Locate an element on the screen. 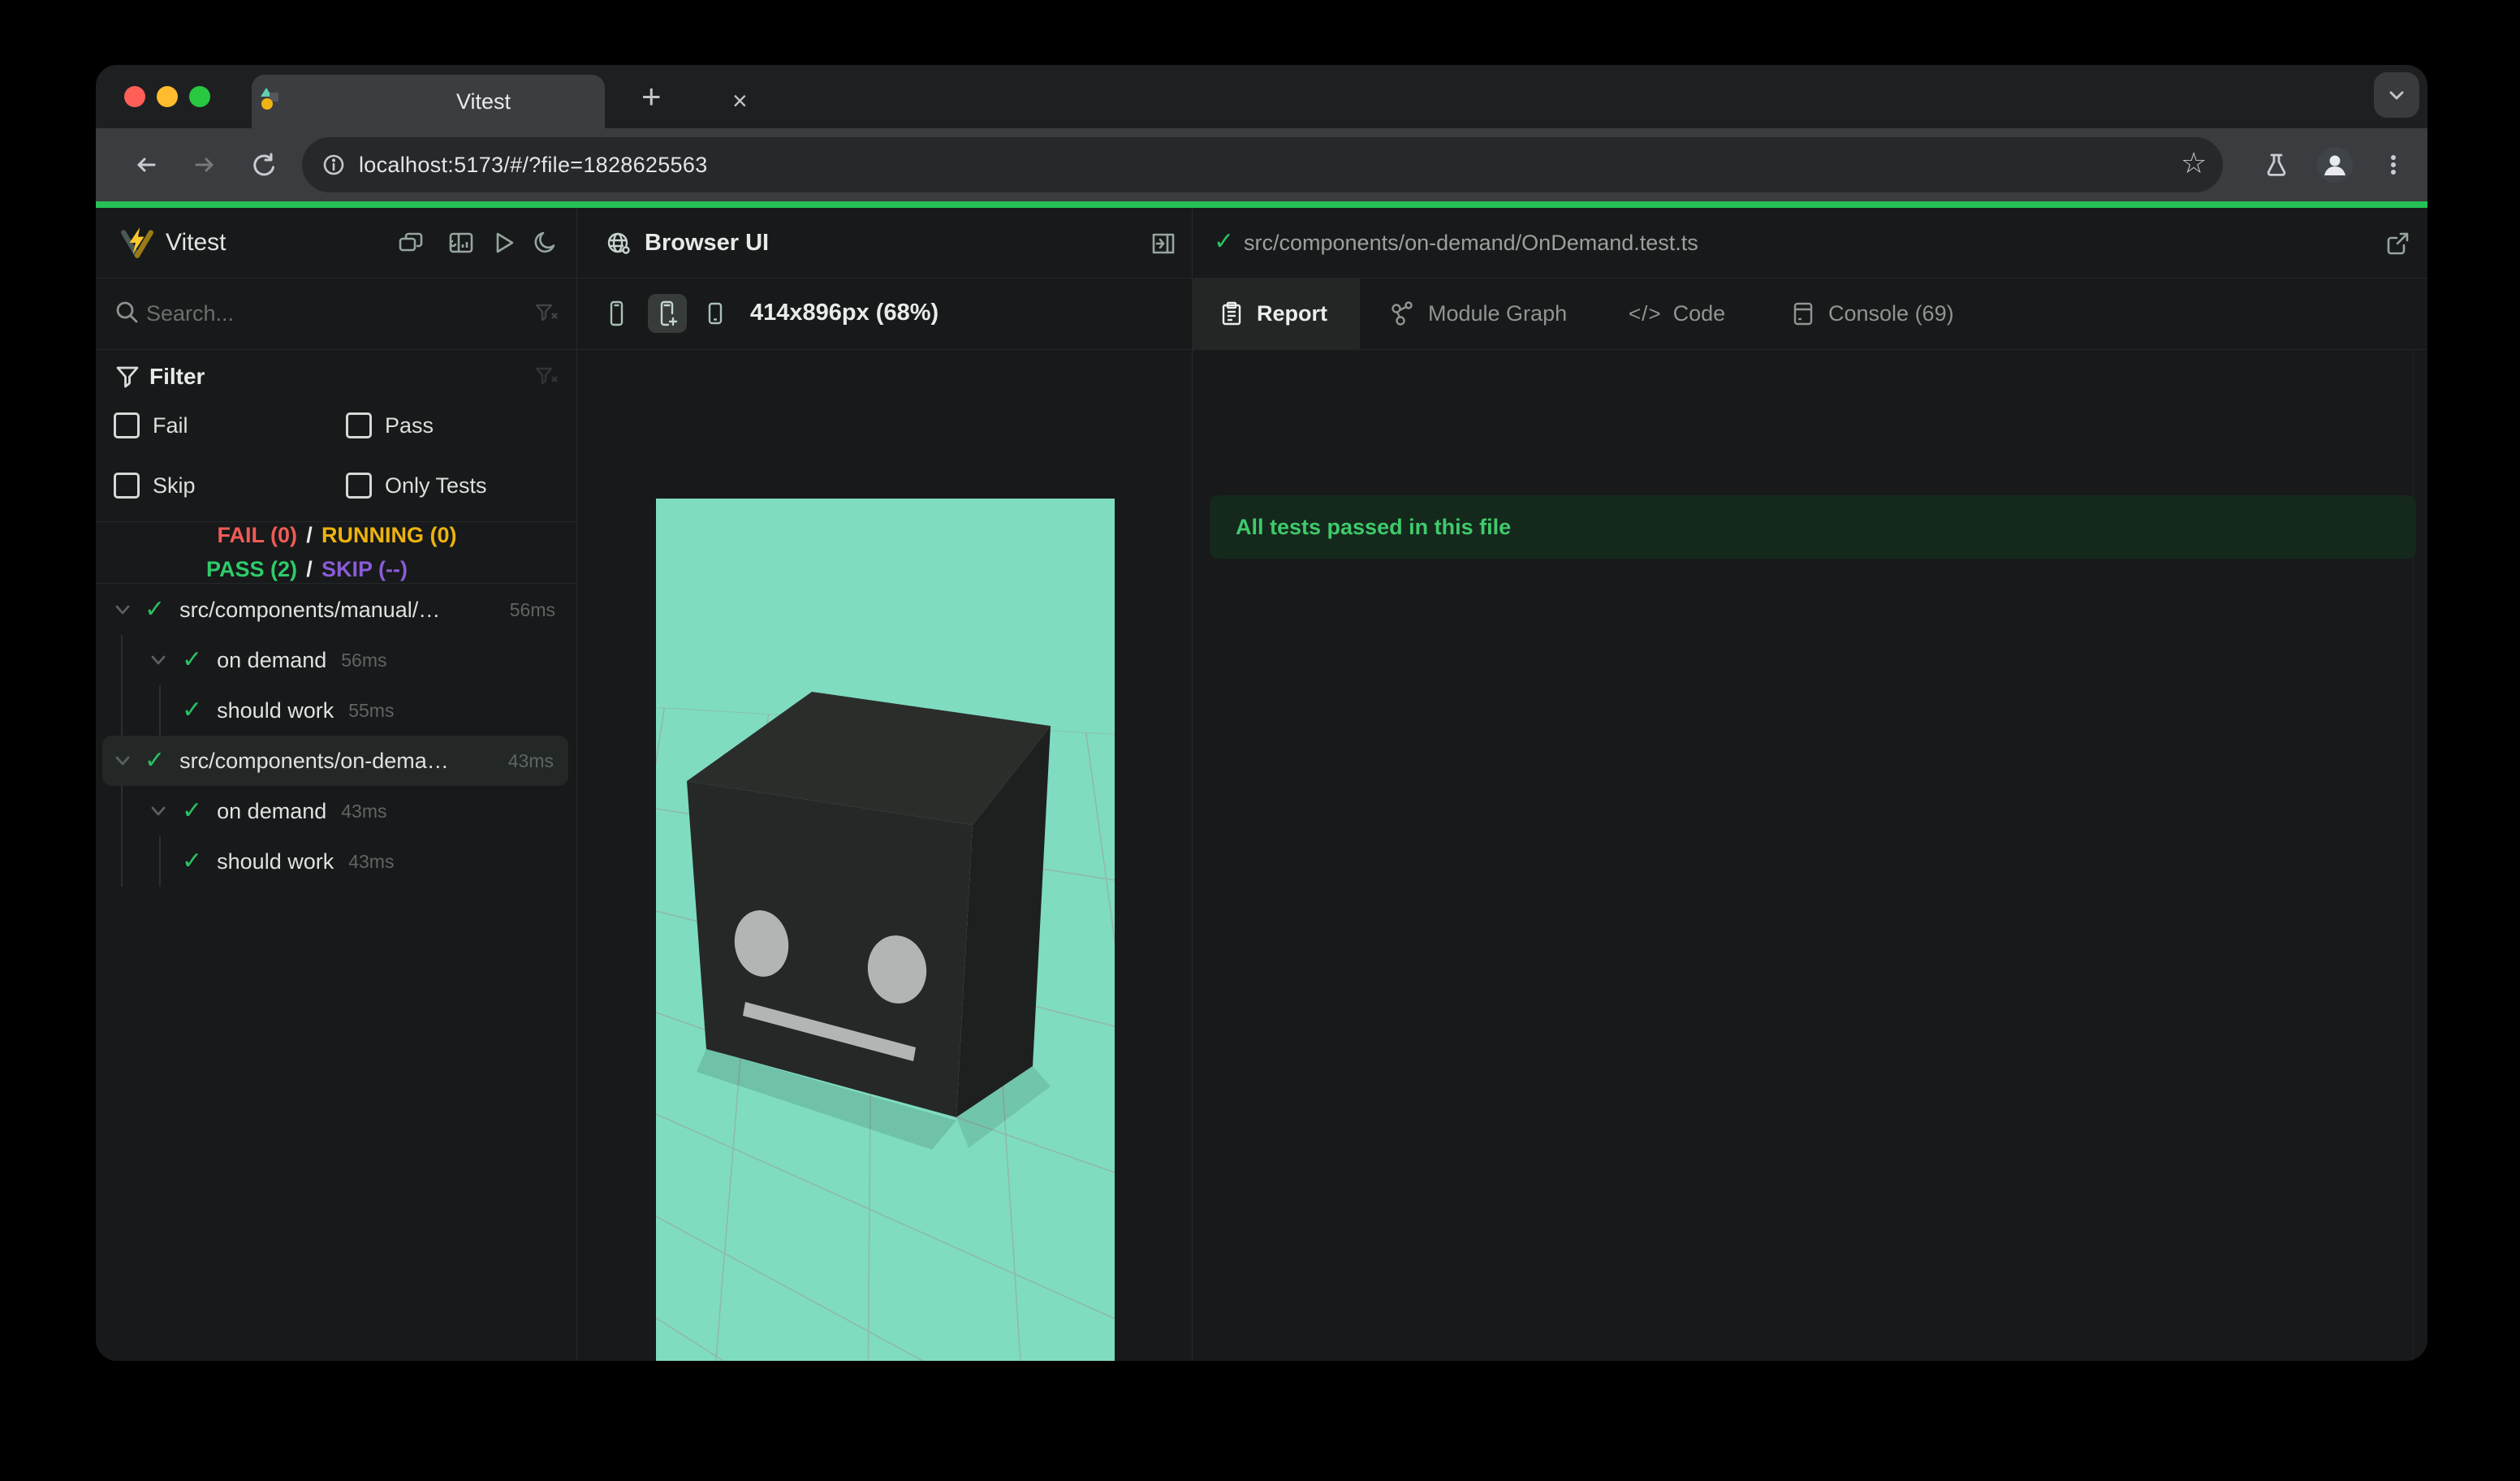 The height and width of the screenshot is (1481, 2520). pass-checkbox is located at coordinates (359, 425).